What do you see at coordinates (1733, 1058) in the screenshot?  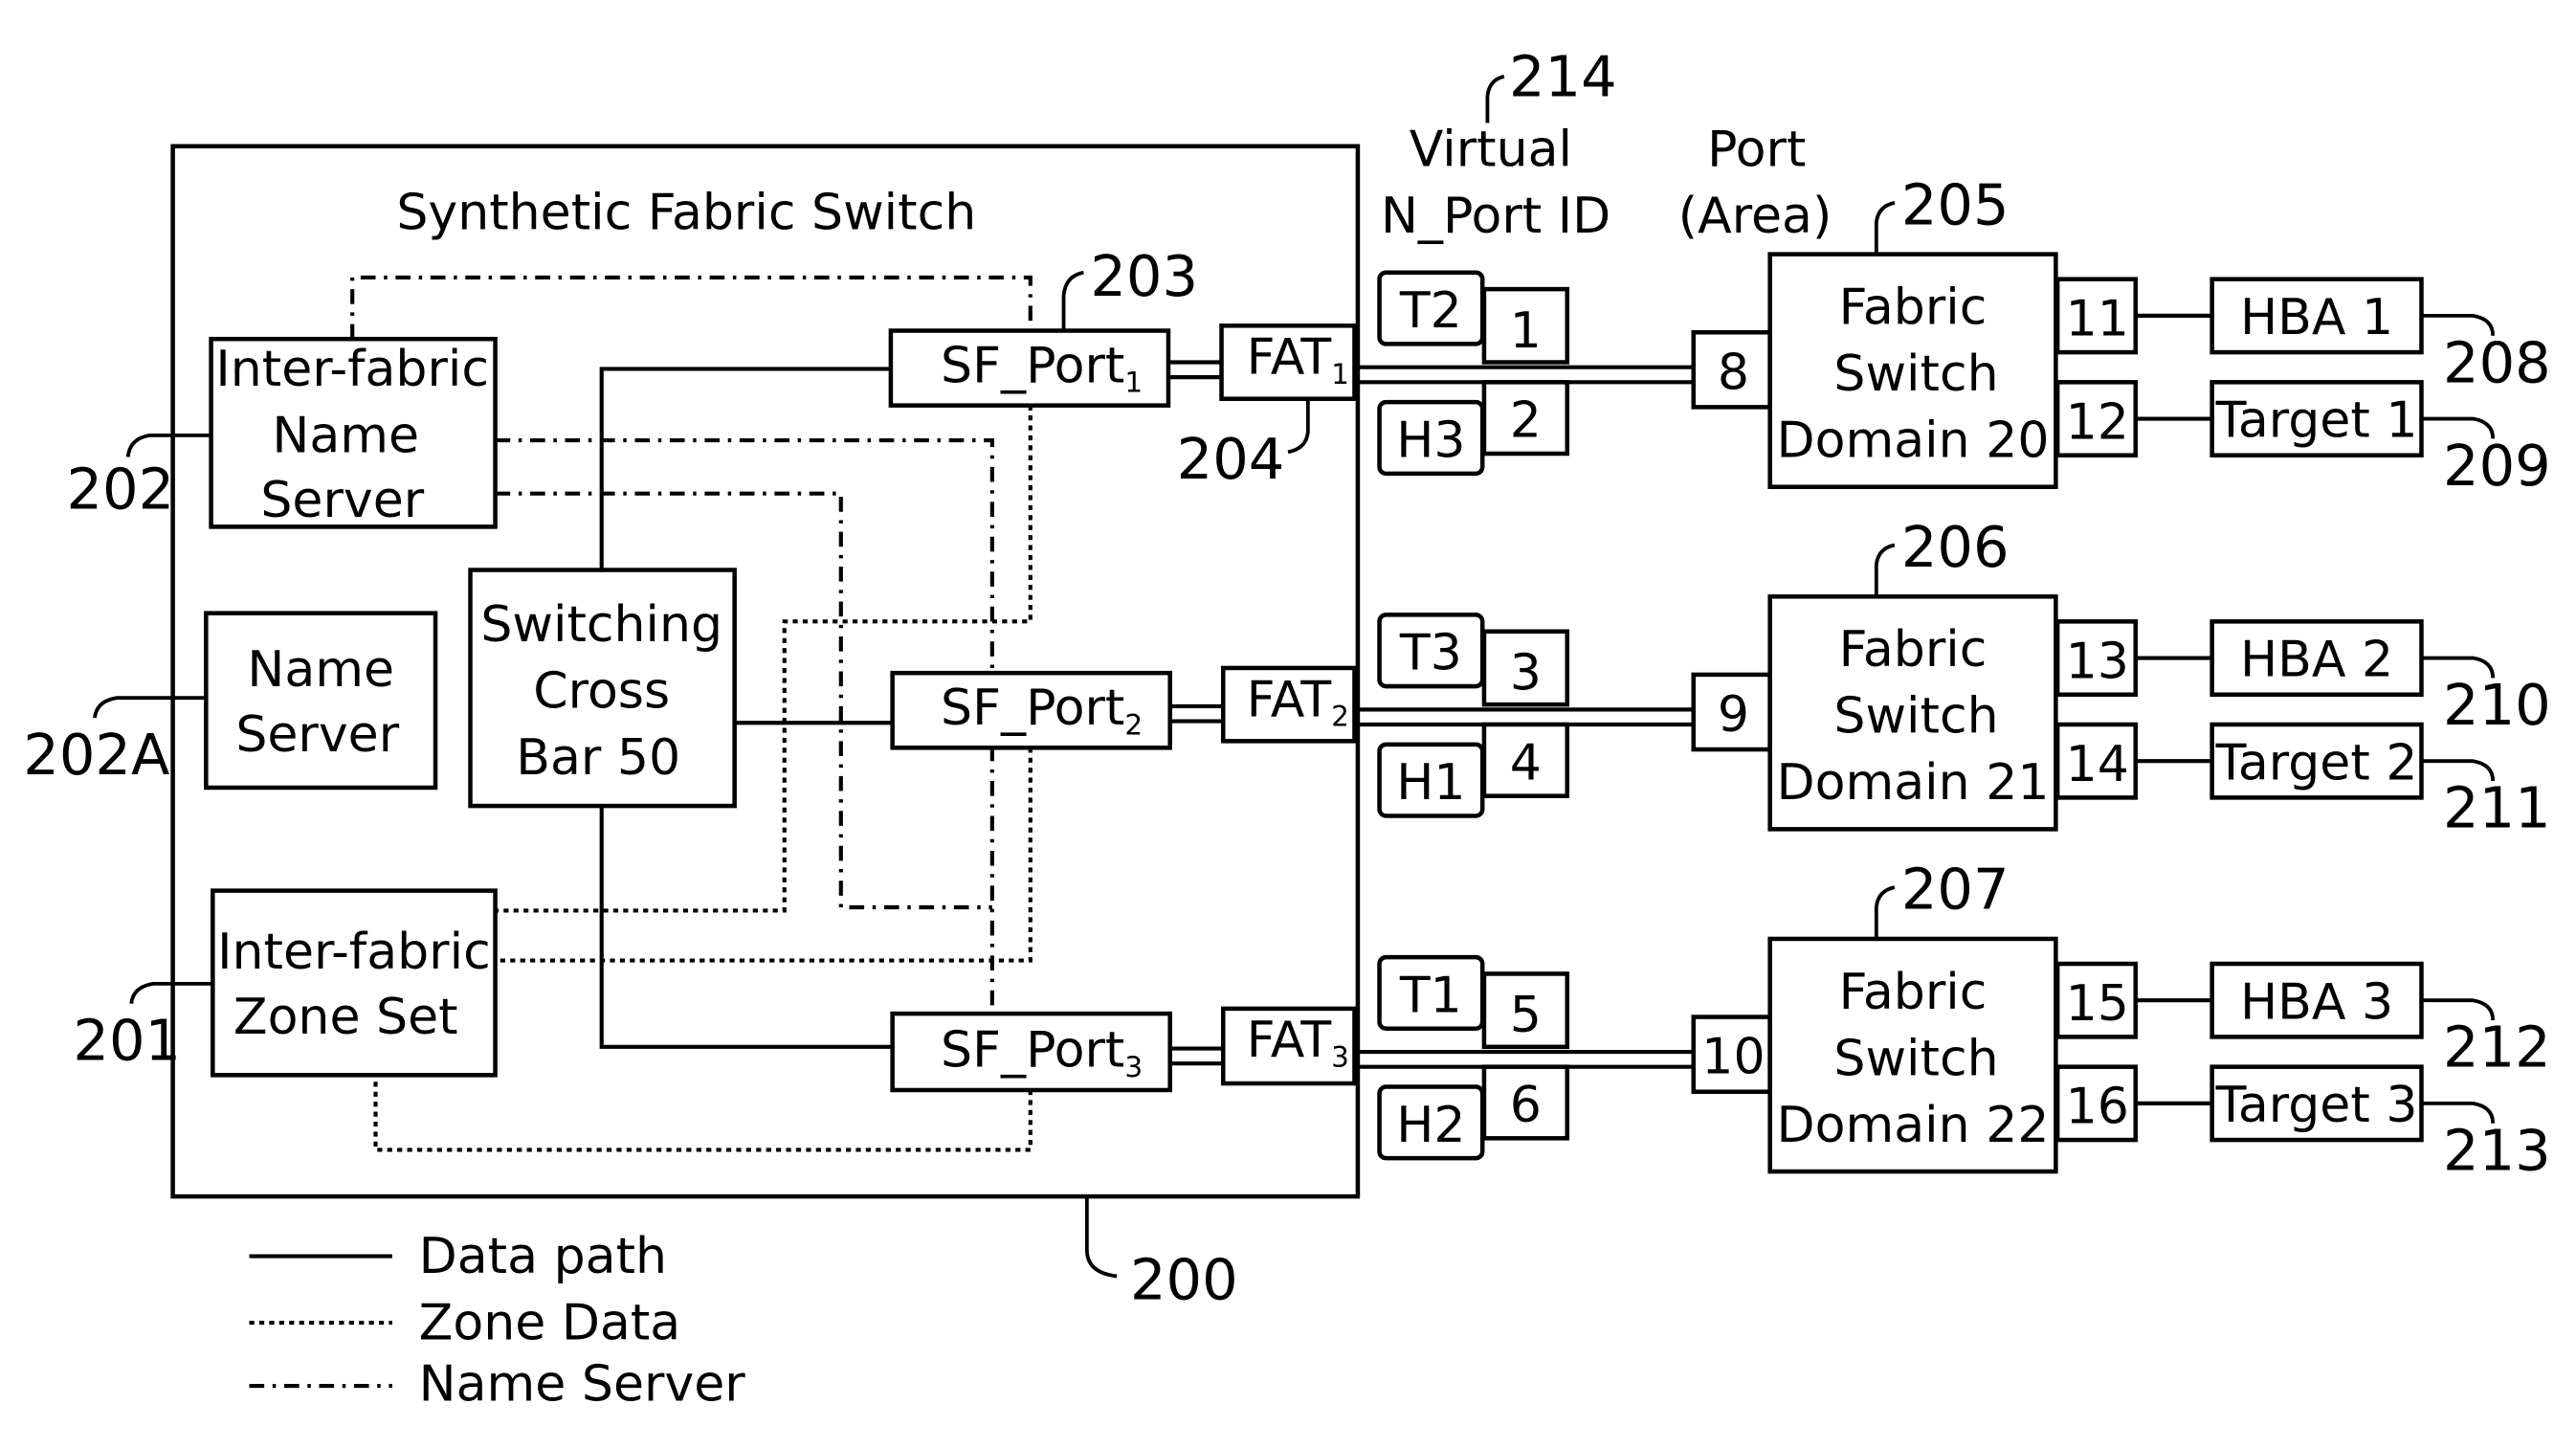 I see `area-port-number: 10` at bounding box center [1733, 1058].